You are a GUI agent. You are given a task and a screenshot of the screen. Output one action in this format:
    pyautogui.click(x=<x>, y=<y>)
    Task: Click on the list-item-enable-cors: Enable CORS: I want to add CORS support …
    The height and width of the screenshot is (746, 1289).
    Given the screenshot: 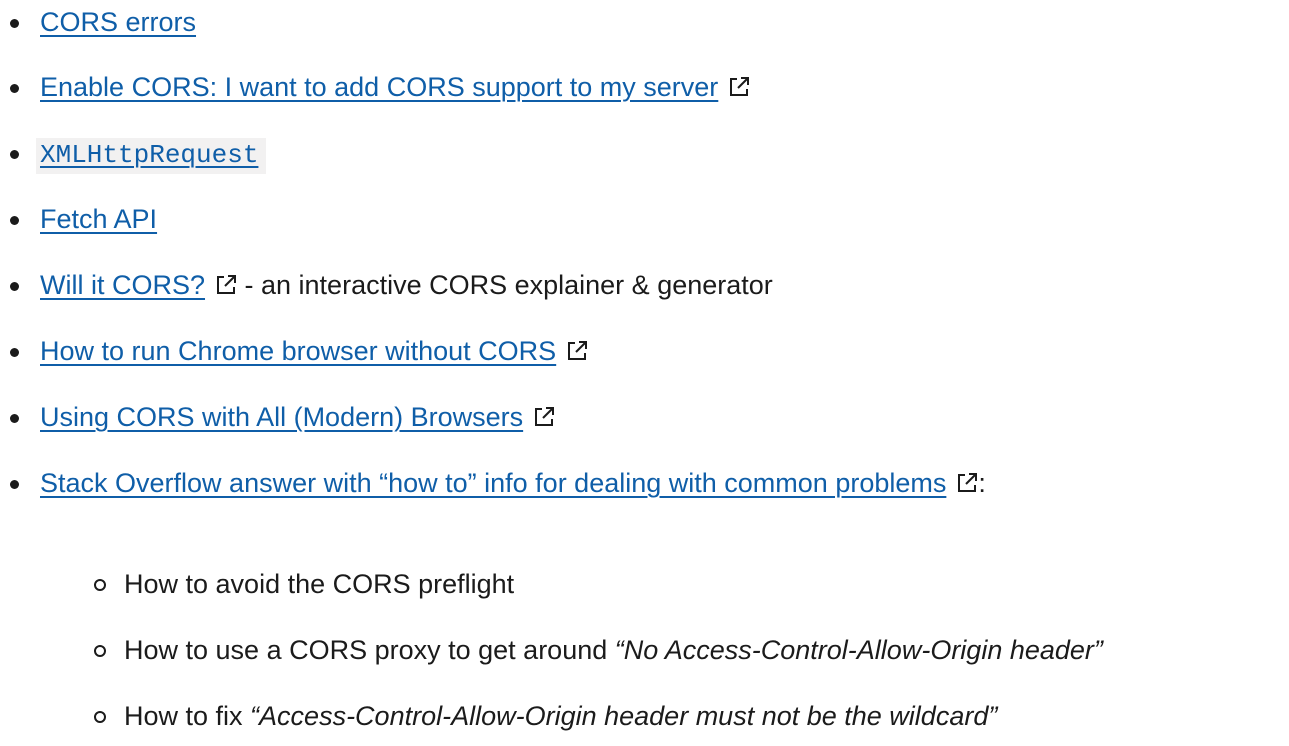 What is the action you would take?
    pyautogui.click(x=379, y=87)
    